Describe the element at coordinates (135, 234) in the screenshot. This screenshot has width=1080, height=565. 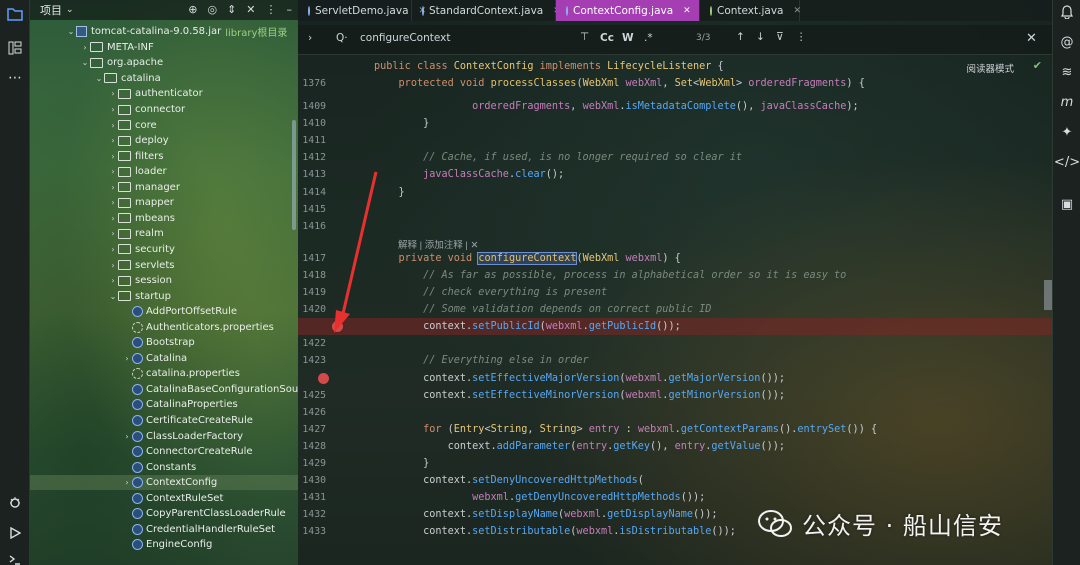
I see `tree-item: › realm` at that location.